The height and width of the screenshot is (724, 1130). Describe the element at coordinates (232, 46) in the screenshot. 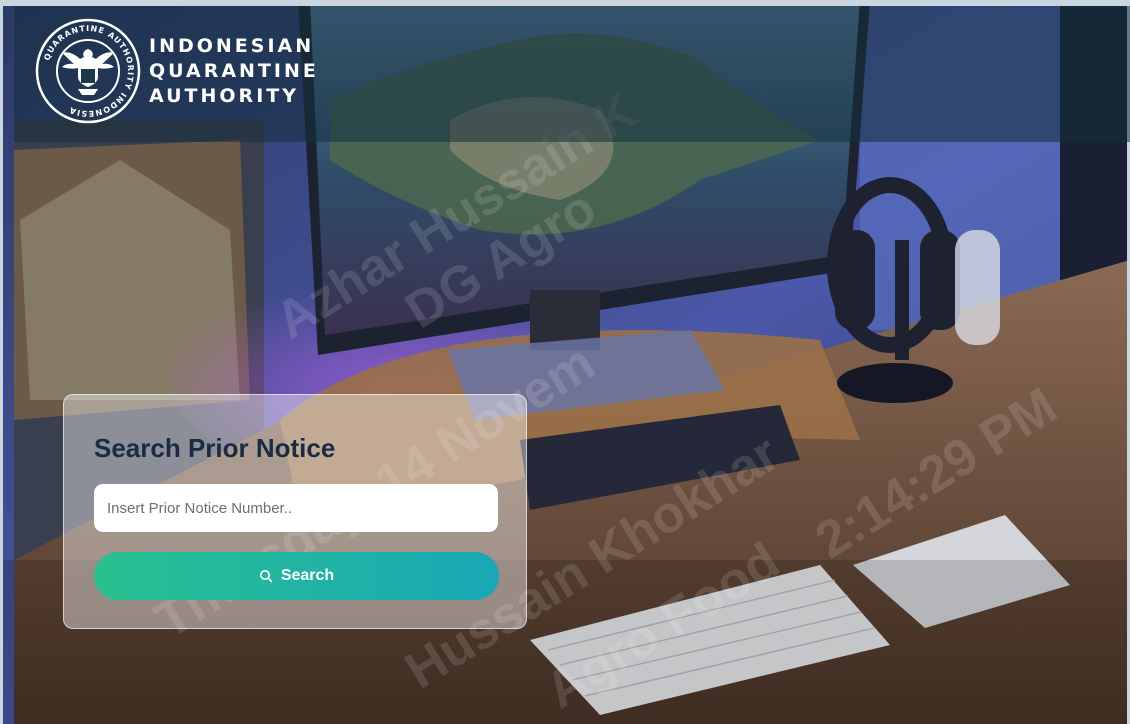

I see `brand-line-1: INDONESIAN` at that location.